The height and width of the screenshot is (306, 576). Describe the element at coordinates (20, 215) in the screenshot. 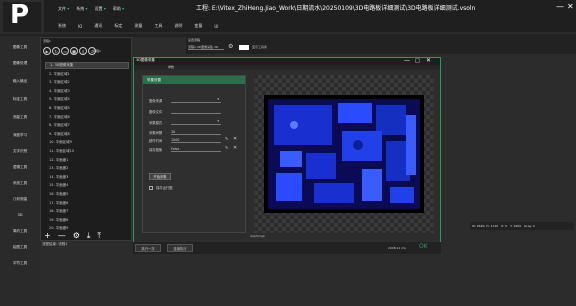

I see `sidebar-item-3d: 3D` at that location.